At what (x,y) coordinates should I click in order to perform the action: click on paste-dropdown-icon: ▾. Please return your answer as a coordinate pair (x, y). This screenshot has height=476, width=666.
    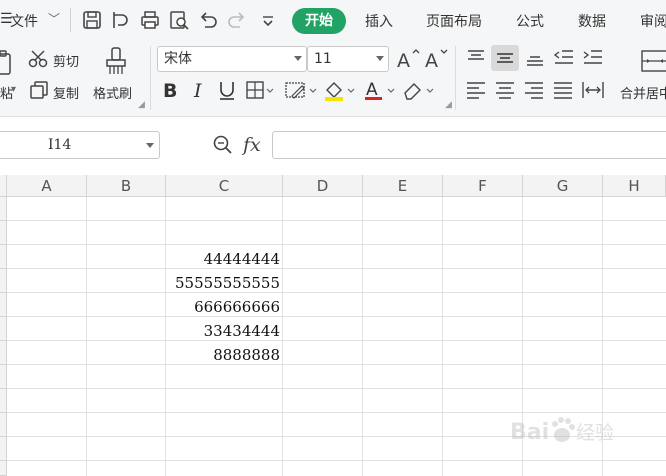
    Looking at the image, I should click on (13, 89).